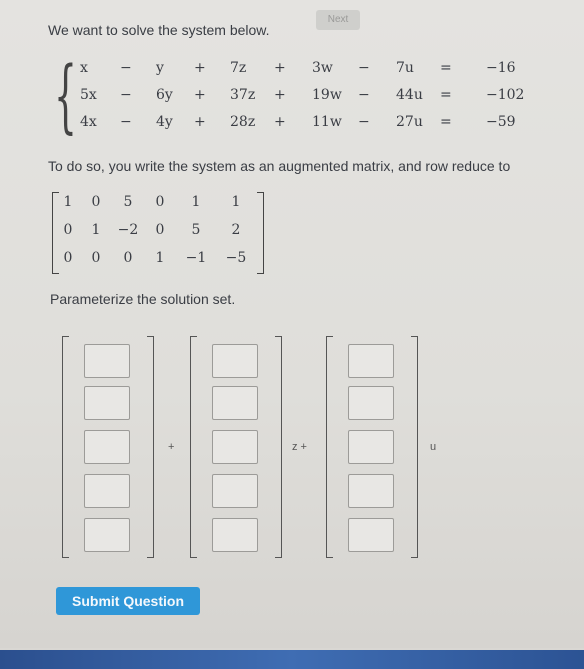 This screenshot has height=669, width=584. I want to click on equation-term: 4y, so click(164, 122).